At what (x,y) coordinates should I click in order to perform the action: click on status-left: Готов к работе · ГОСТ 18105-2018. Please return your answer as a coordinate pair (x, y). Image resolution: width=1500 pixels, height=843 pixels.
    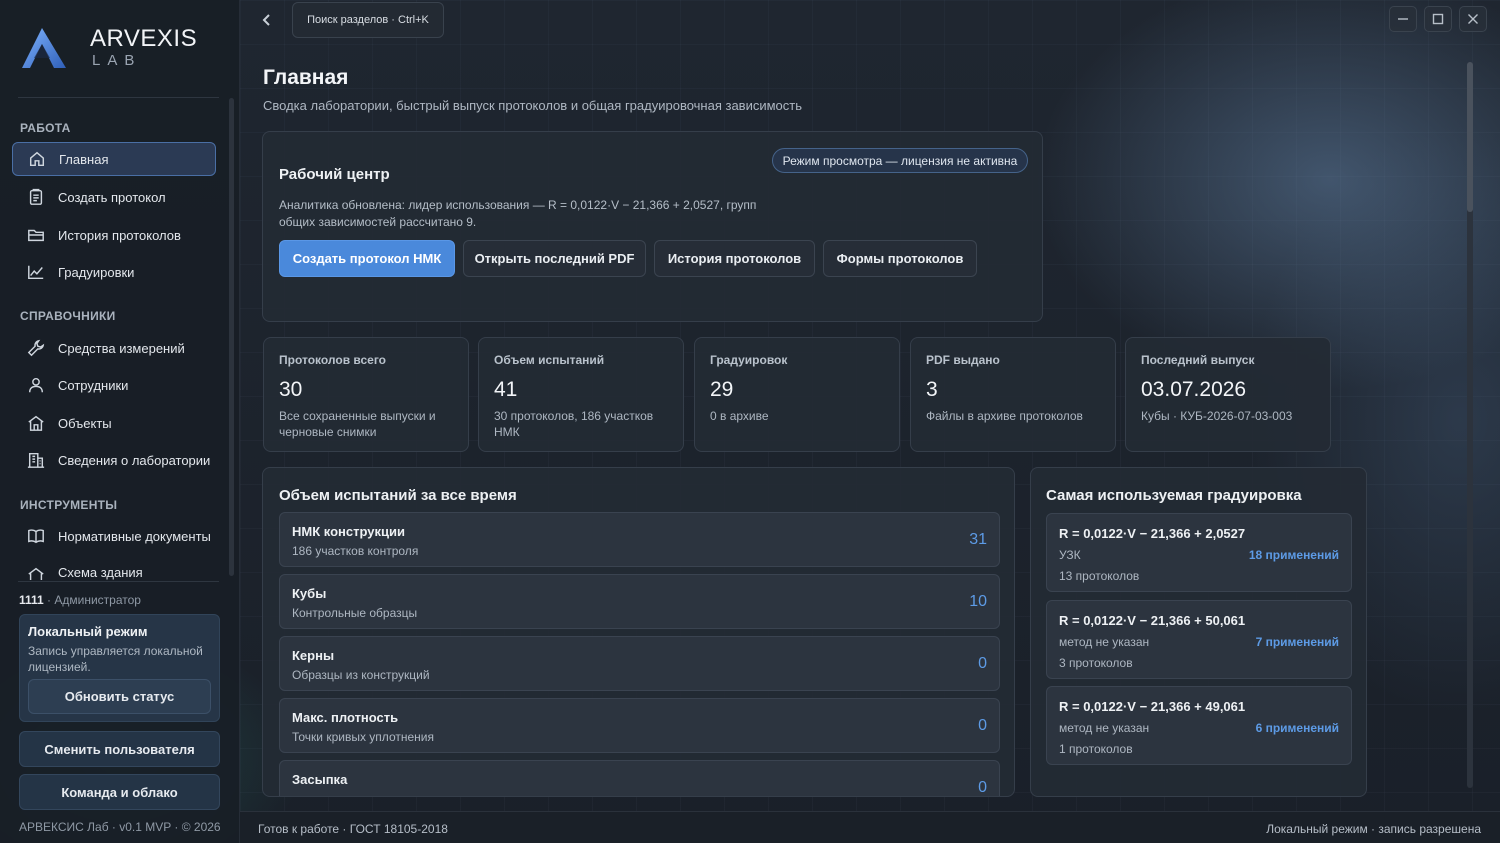
    Looking at the image, I should click on (353, 829).